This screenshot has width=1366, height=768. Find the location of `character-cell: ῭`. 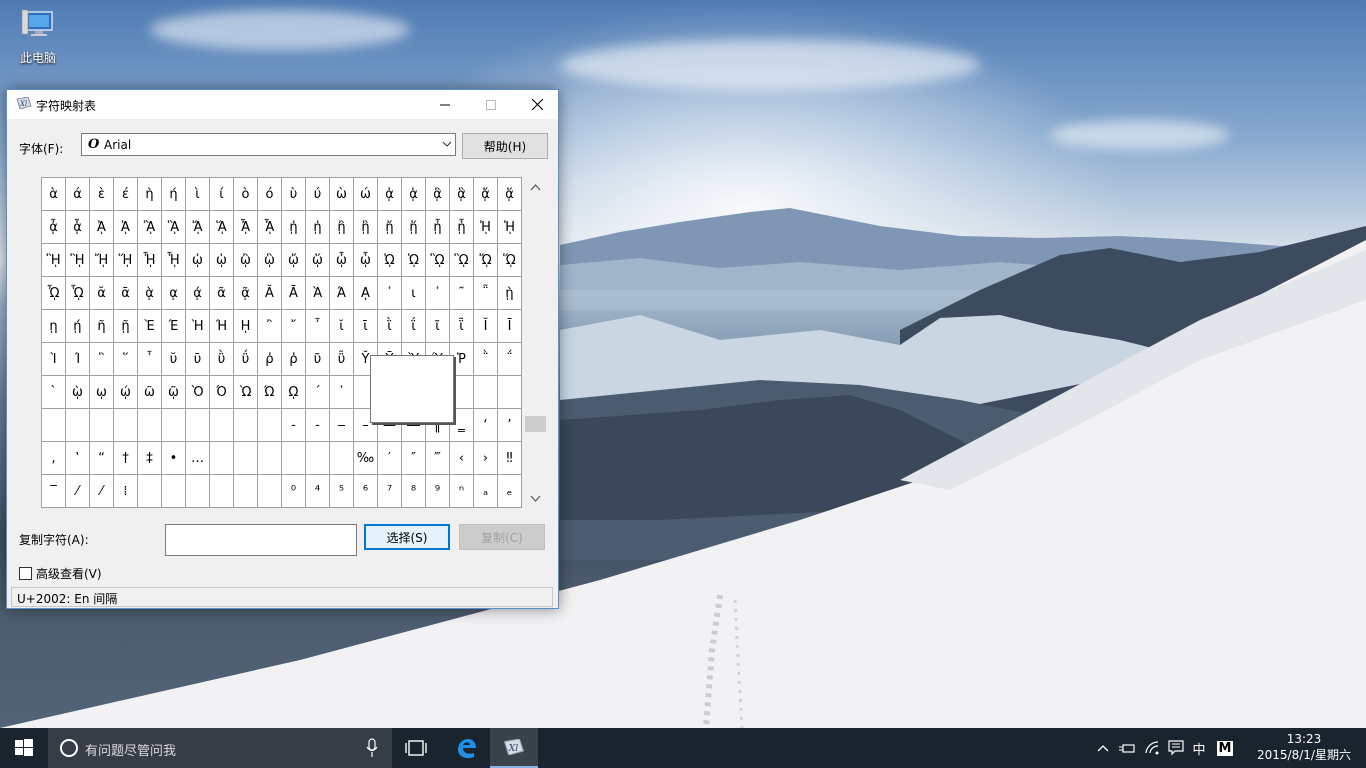

character-cell: ῭ is located at coordinates (486, 359).